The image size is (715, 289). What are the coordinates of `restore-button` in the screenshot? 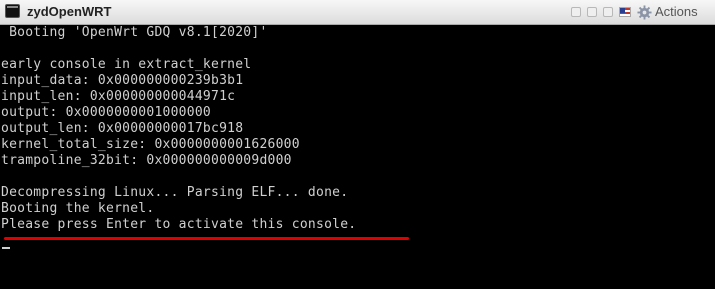 It's located at (592, 12).